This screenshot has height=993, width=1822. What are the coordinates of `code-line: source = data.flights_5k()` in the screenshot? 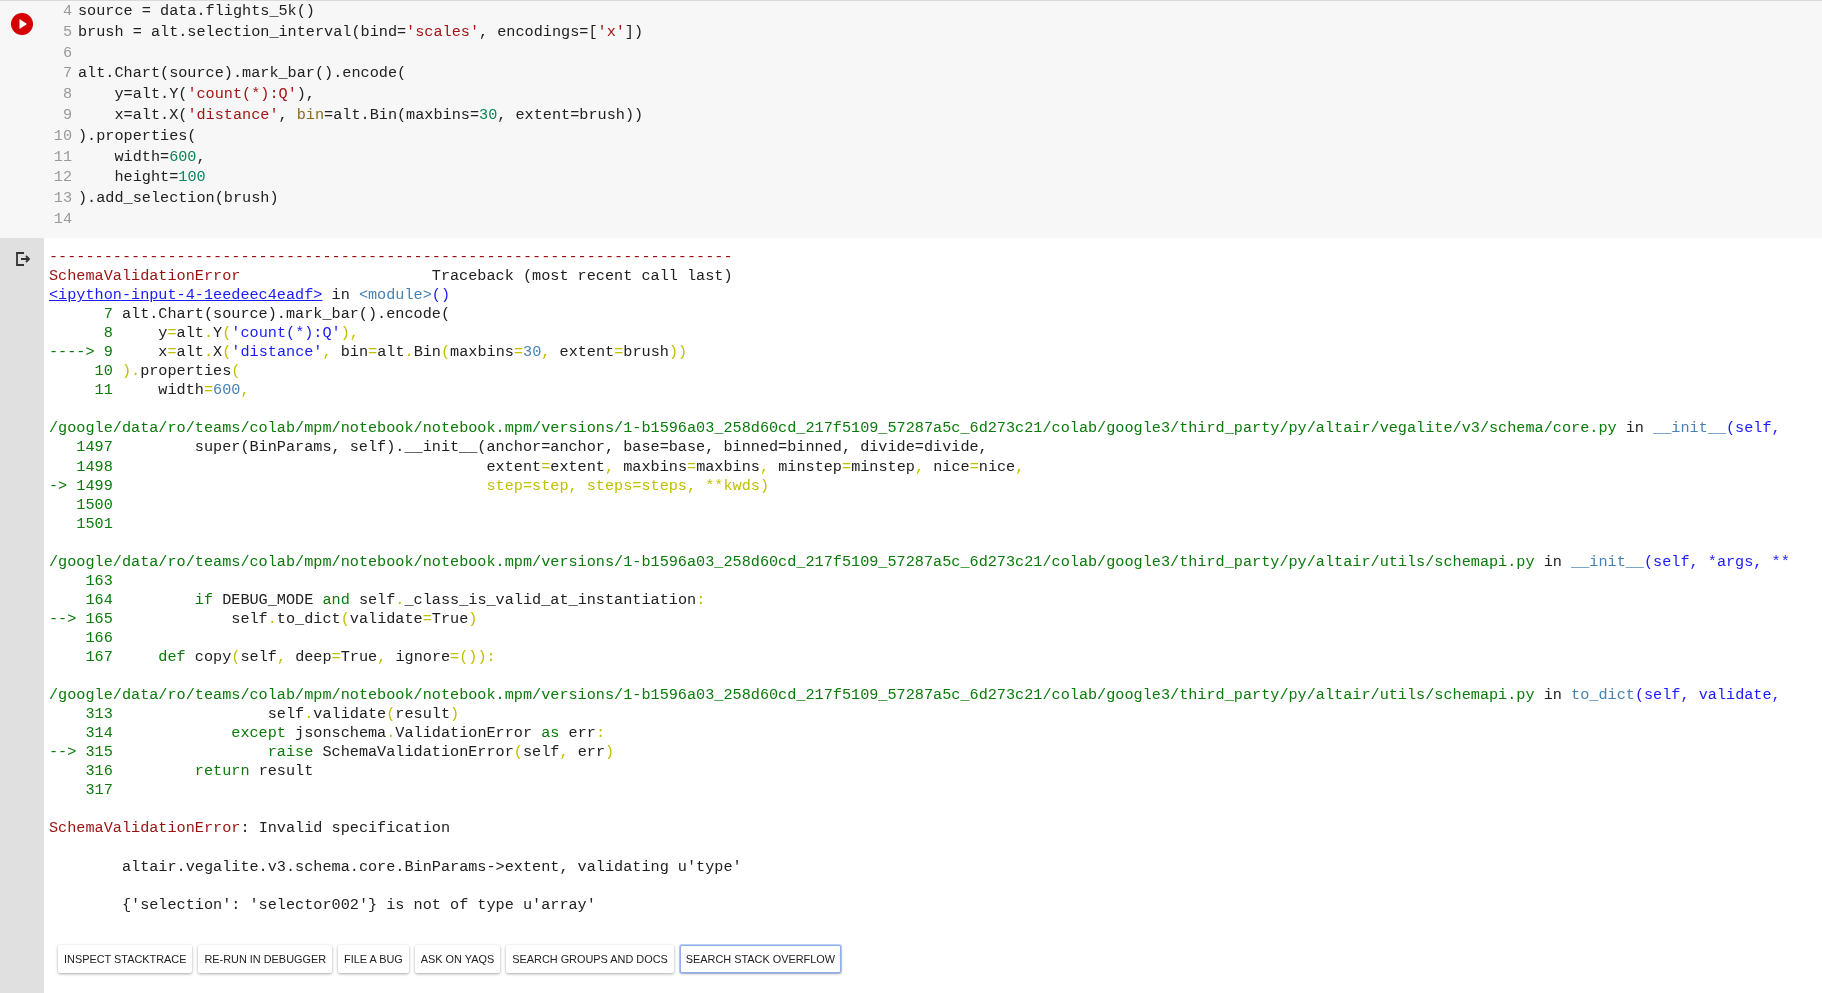 It's located at (196, 11).